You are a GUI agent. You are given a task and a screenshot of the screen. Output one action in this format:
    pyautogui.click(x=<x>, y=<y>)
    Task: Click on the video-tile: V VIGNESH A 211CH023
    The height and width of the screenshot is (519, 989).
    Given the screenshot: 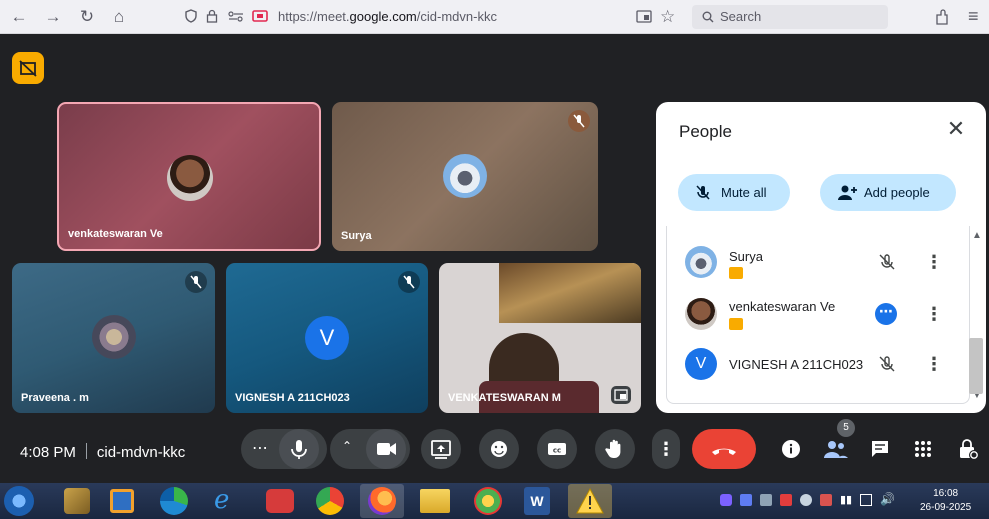 What is the action you would take?
    pyautogui.click(x=327, y=338)
    